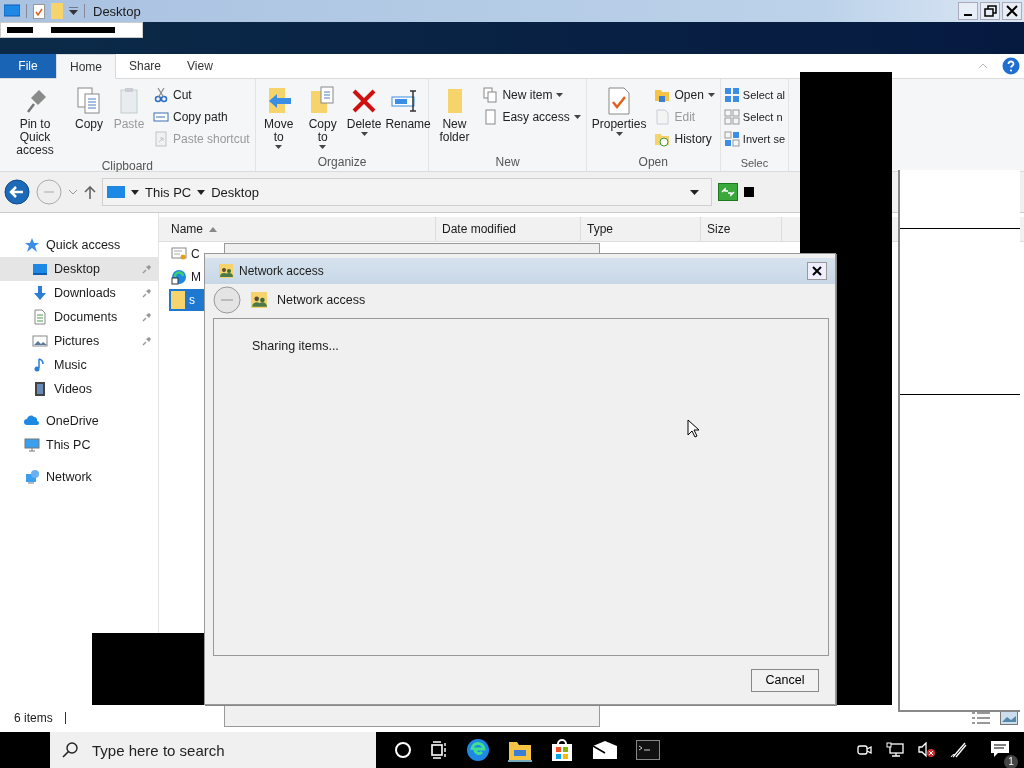  I want to click on nav-item: Documents, so click(79, 317).